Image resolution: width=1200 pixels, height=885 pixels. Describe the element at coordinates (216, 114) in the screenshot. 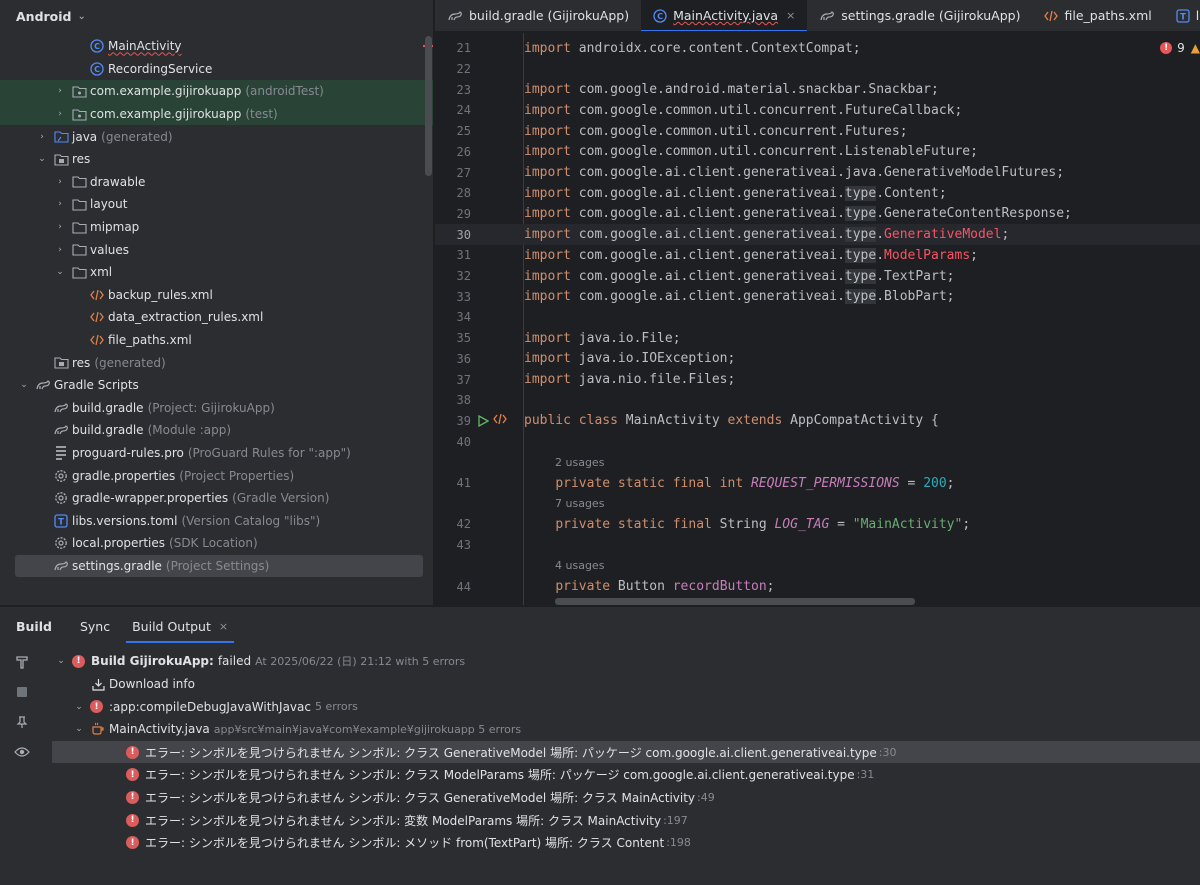

I see `tree-item: › com.example.gijirokuapp (test)` at that location.